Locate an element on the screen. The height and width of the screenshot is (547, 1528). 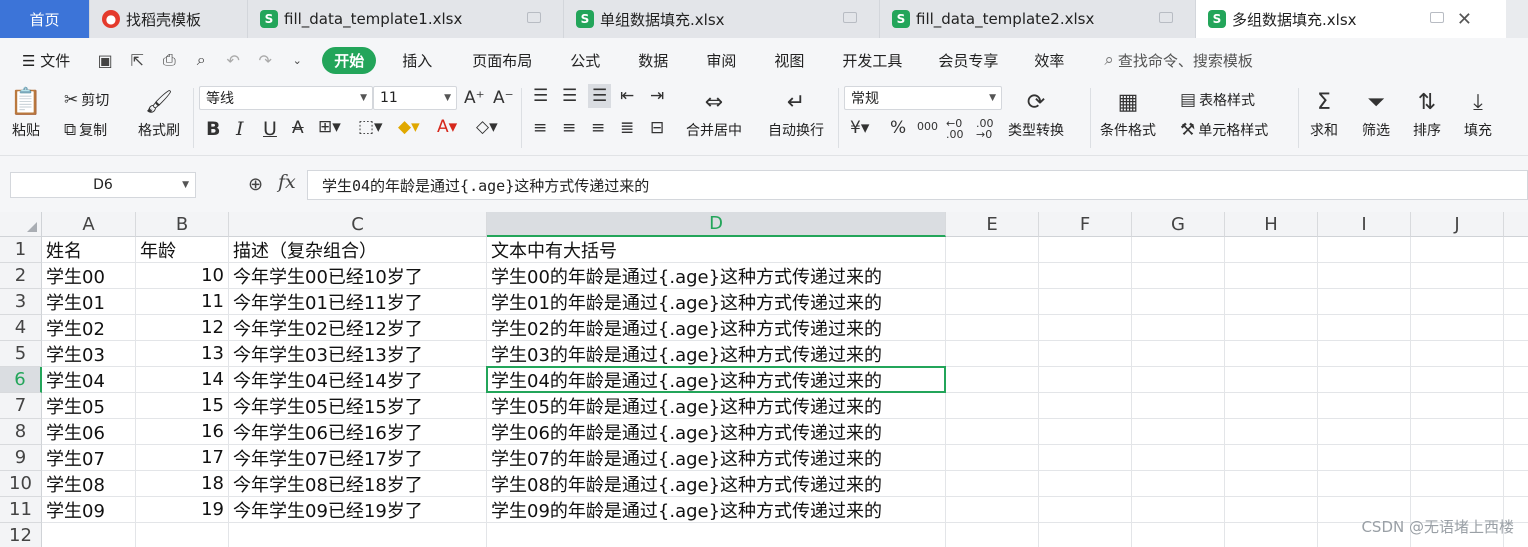
cell-f11 is located at coordinates (1085, 510).